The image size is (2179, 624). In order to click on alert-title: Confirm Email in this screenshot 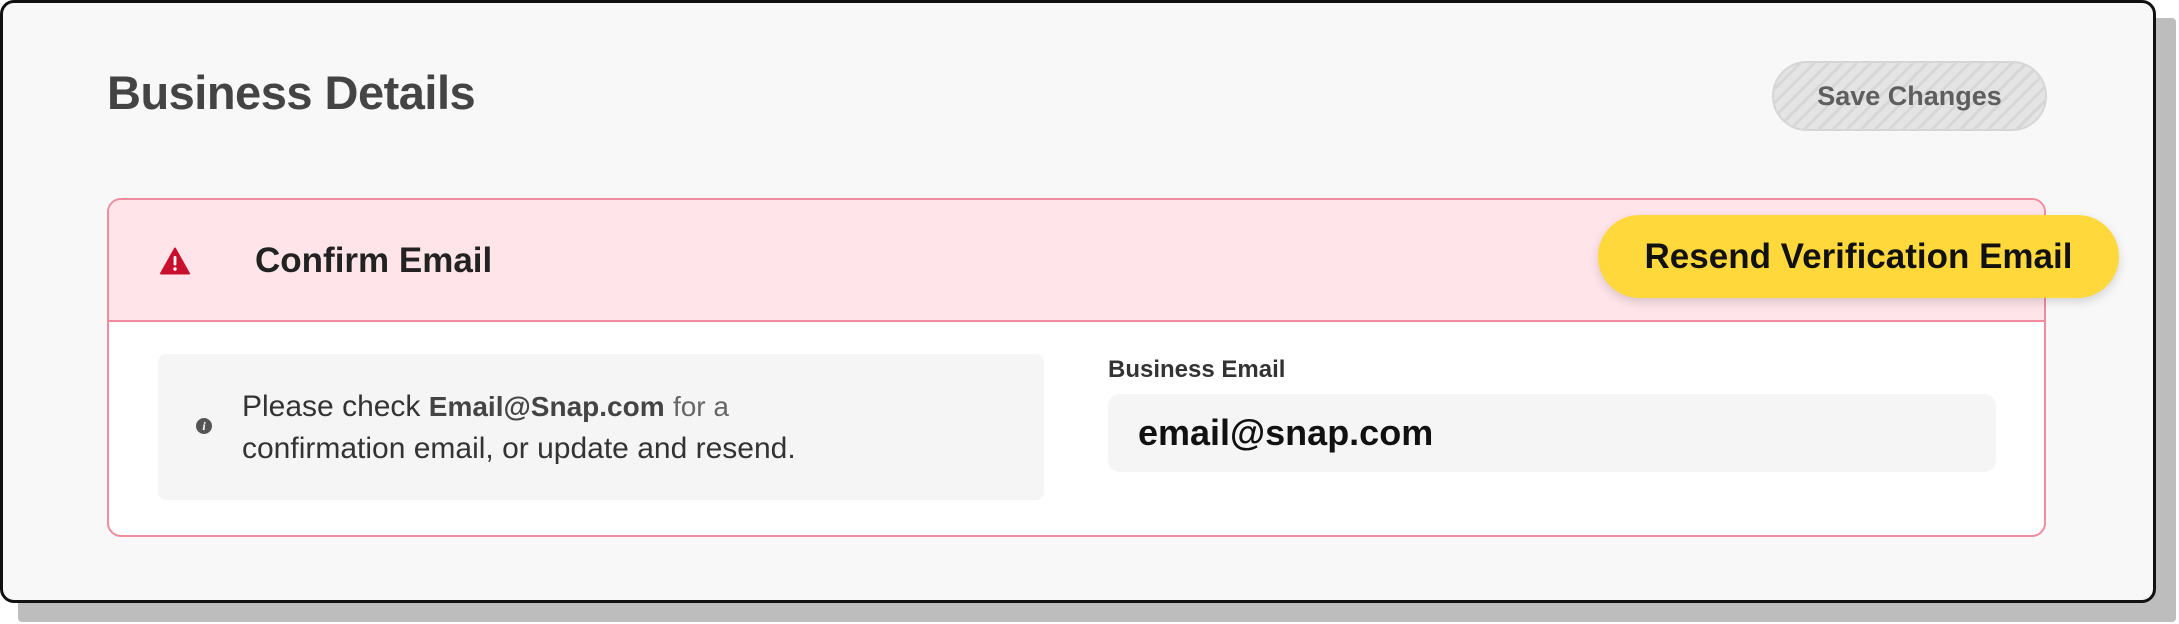, I will do `click(374, 260)`.